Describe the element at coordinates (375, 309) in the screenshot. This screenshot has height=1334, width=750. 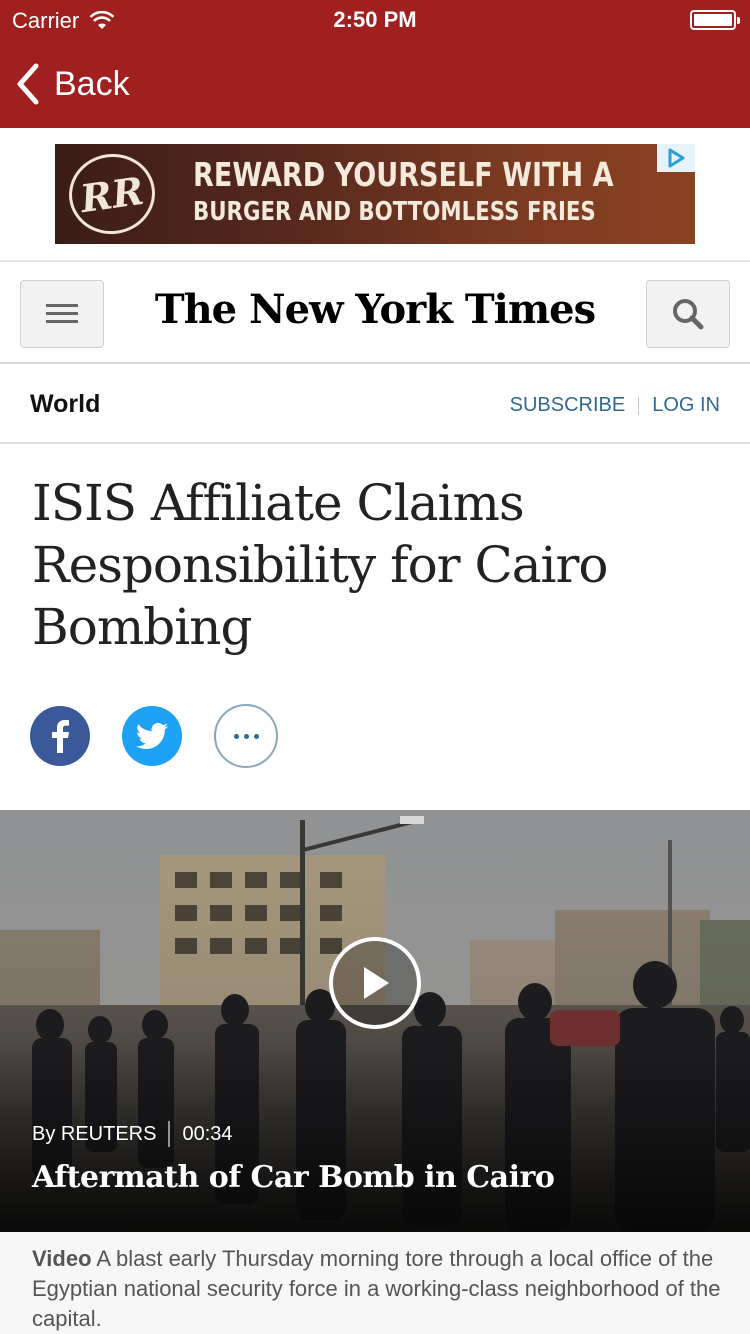
I see `nyt-logo: The New York Times` at that location.